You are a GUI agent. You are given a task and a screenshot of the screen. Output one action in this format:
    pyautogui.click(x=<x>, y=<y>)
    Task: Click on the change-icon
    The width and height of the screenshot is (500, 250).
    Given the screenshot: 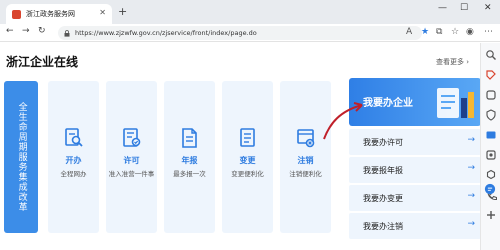 What is the action you would take?
    pyautogui.click(x=247, y=137)
    